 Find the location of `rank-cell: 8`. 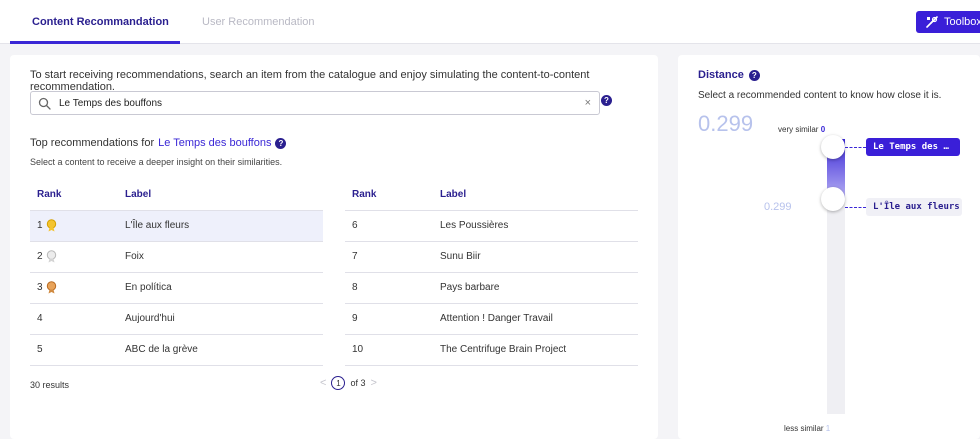

rank-cell: 8 is located at coordinates (392, 288).